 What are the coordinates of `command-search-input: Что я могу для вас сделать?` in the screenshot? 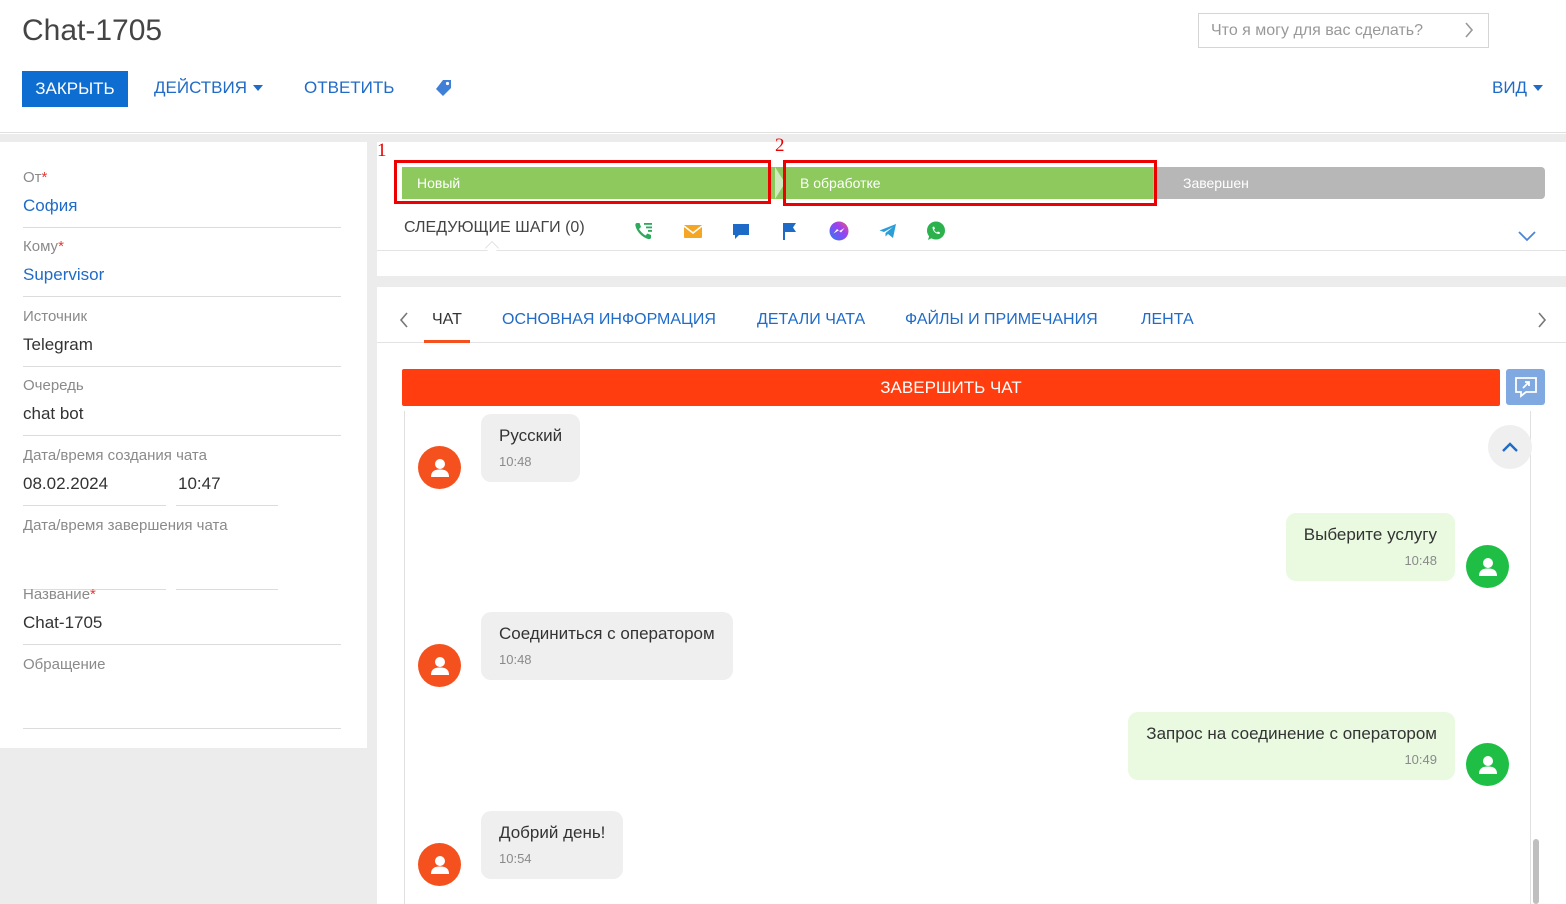 It's located at (1343, 30).